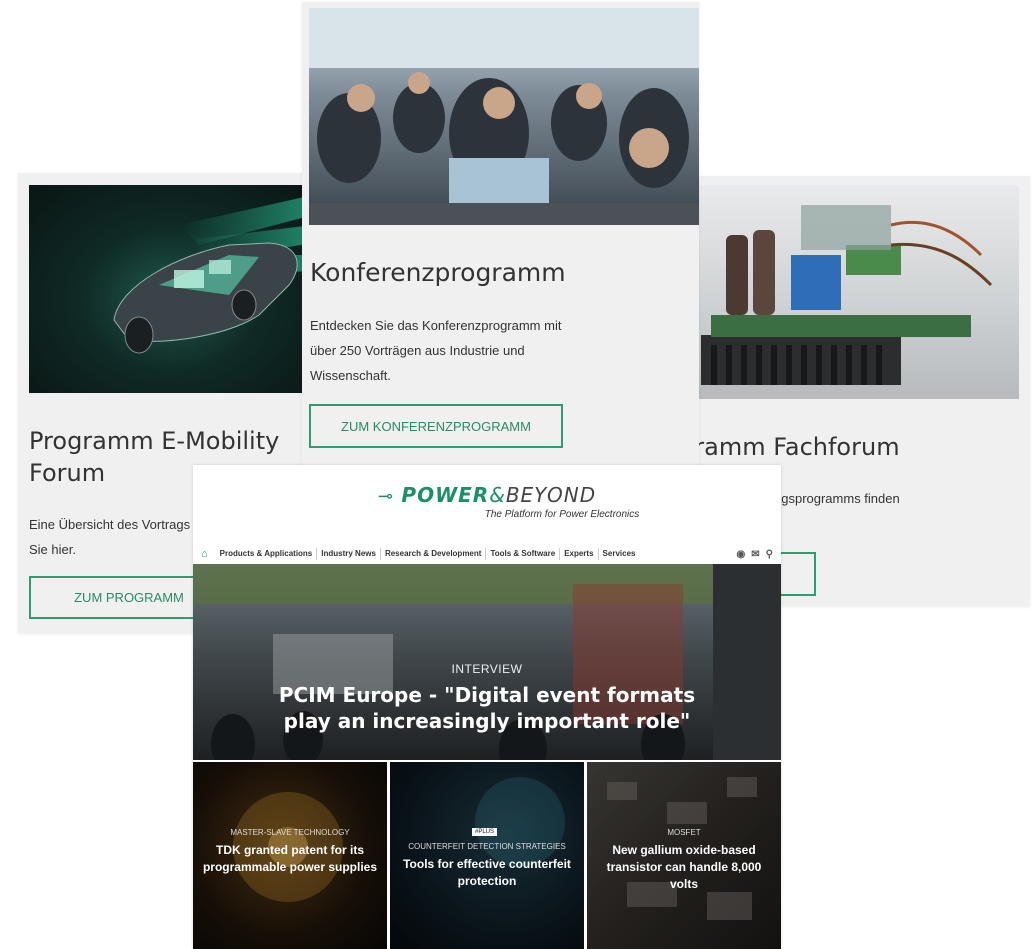  Describe the element at coordinates (755, 554) in the screenshot. I see `mail-icon: ✉` at that location.